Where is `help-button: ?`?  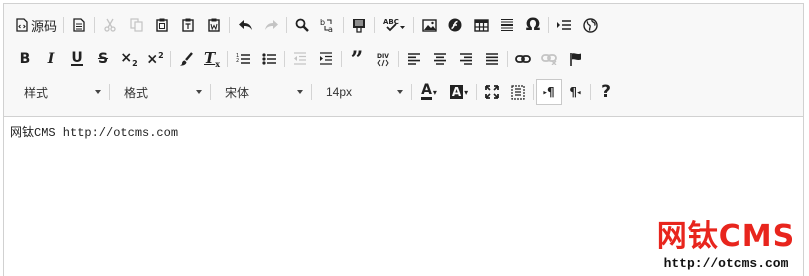
help-button: ? is located at coordinates (606, 92).